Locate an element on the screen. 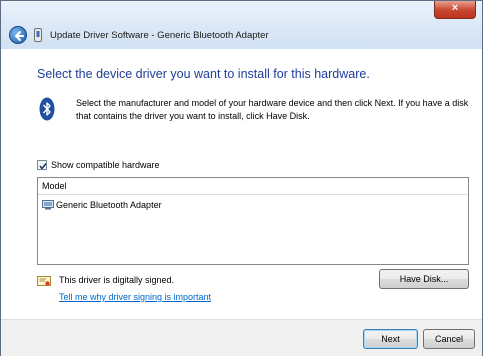  back-button is located at coordinates (18, 35).